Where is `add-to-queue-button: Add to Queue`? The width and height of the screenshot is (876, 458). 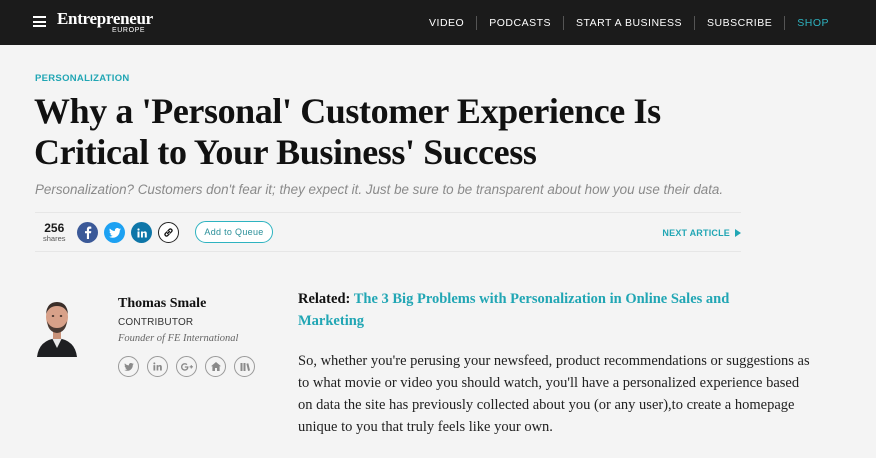 add-to-queue-button: Add to Queue is located at coordinates (234, 232).